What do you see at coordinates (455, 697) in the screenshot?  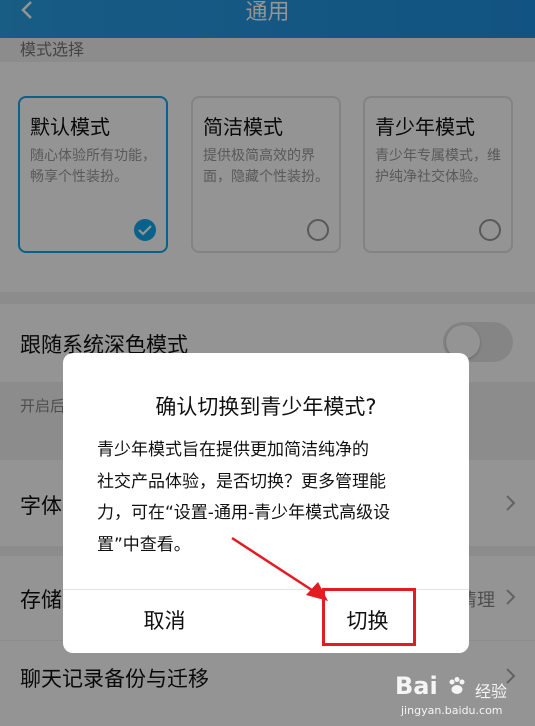 I see `baidu-watermark: Bai 经验 jingyan.baidu.com` at bounding box center [455, 697].